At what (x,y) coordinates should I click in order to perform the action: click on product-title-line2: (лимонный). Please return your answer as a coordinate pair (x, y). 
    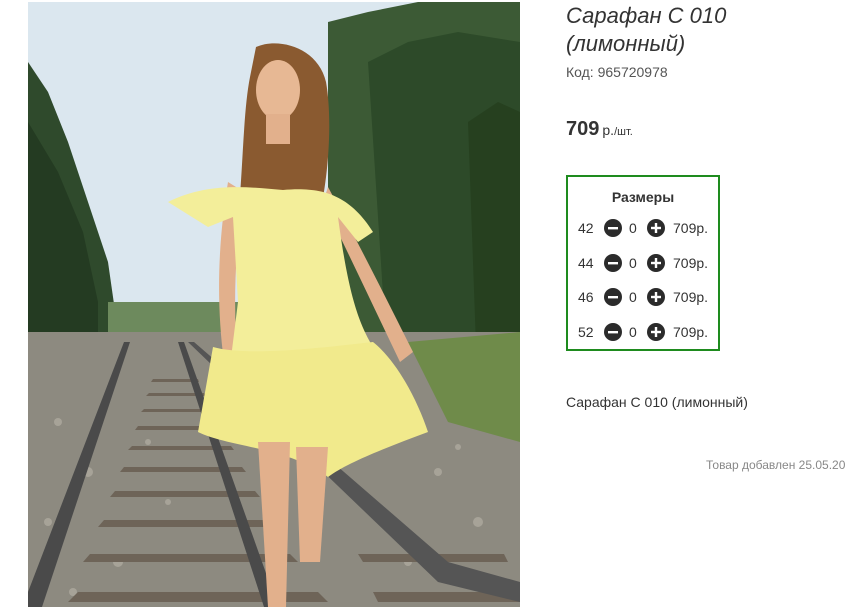
    Looking at the image, I should click on (626, 43).